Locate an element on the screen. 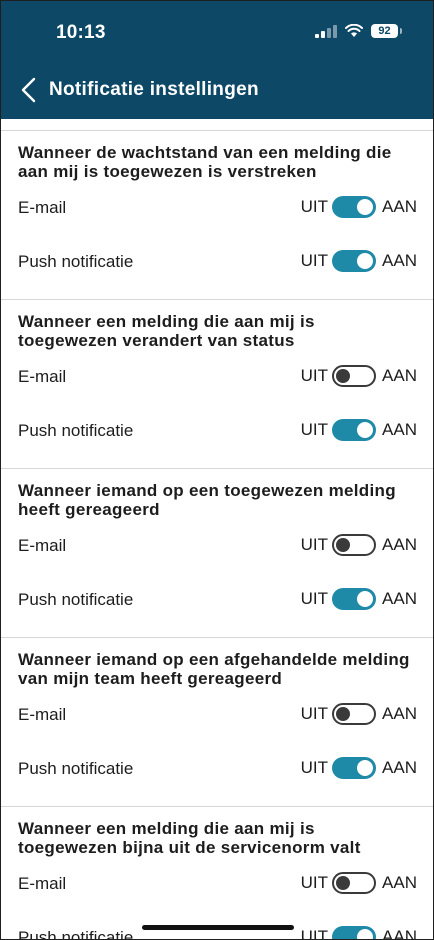 This screenshot has height=940, width=434. wifi-icon is located at coordinates (354, 30).